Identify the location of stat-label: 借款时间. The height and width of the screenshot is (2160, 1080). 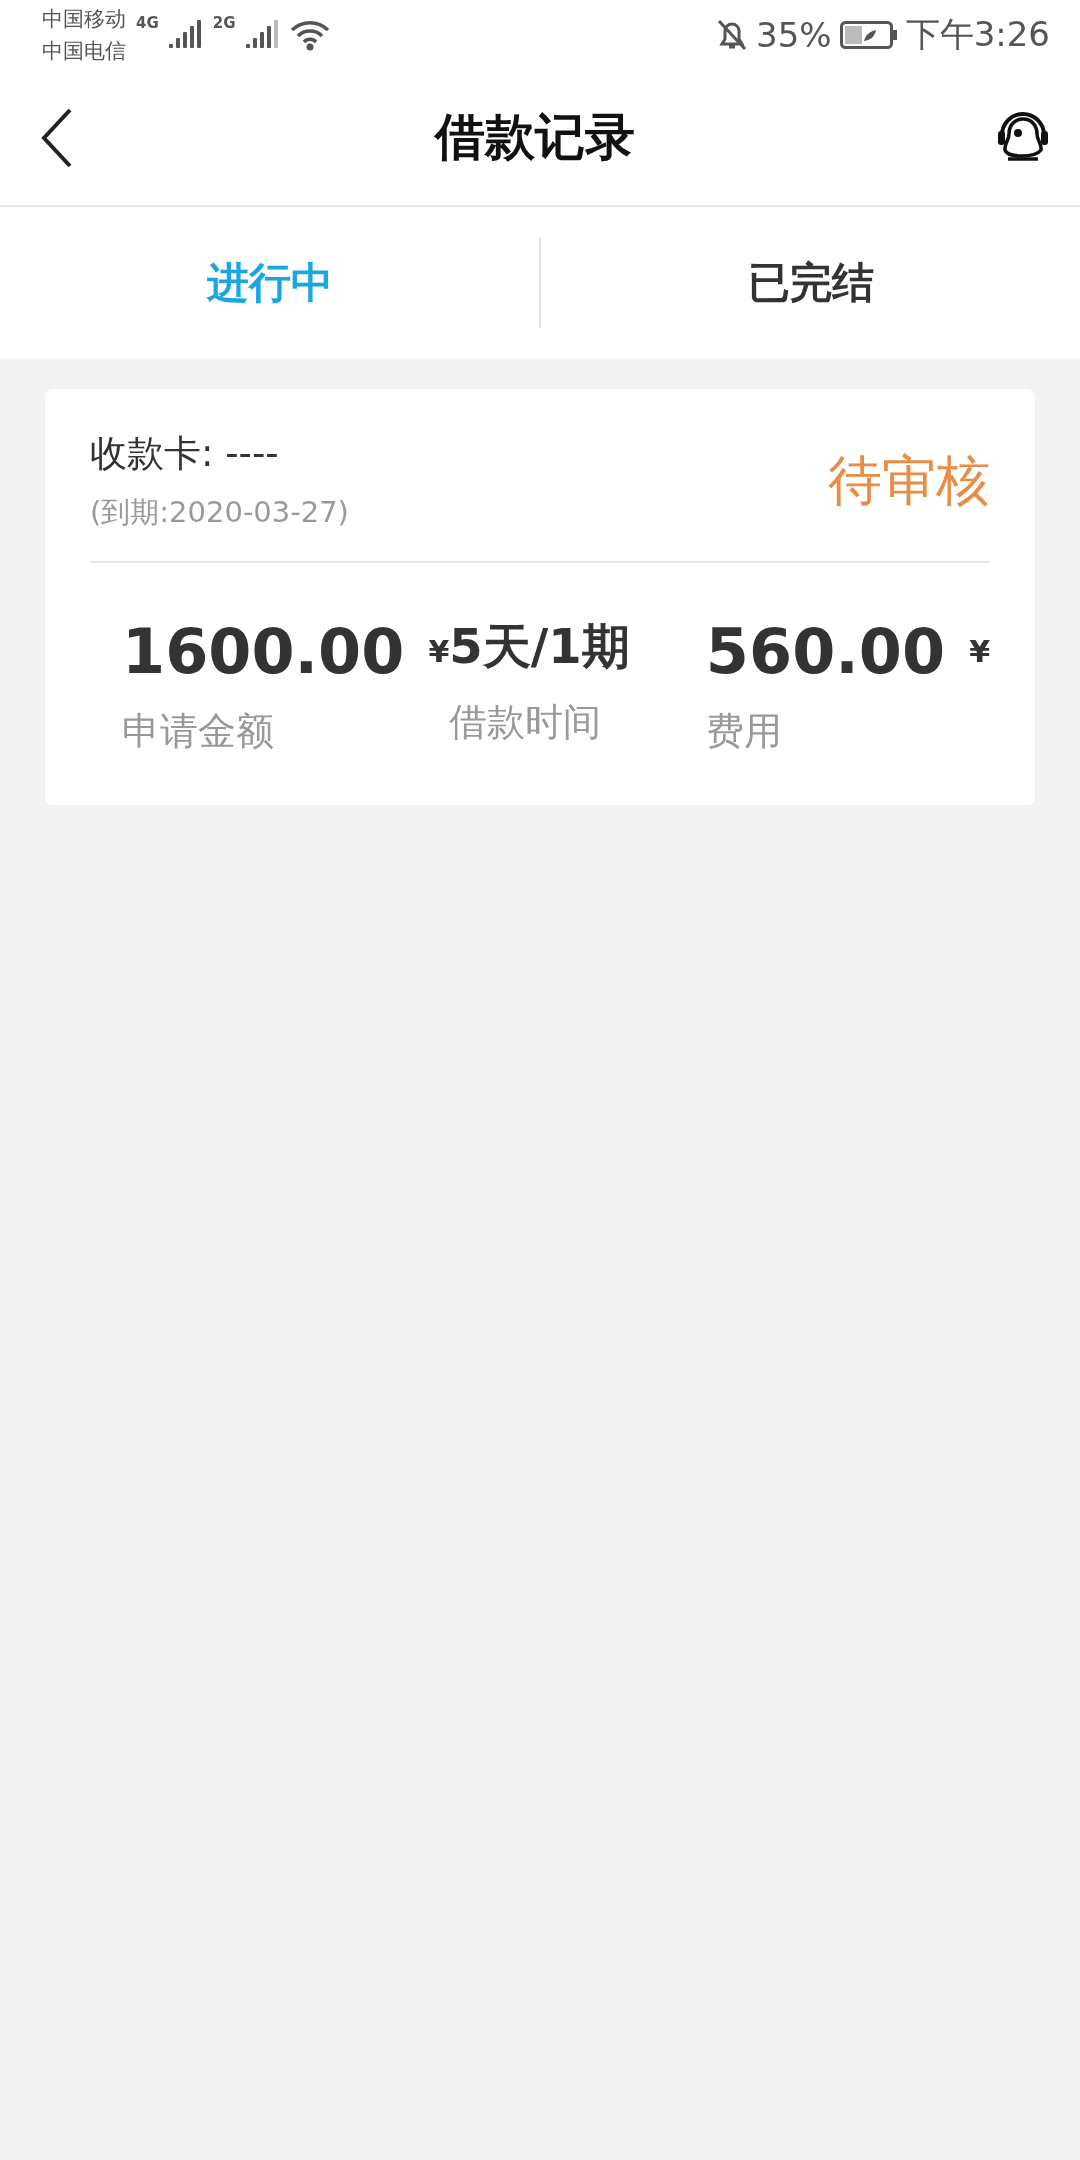
(526, 722).